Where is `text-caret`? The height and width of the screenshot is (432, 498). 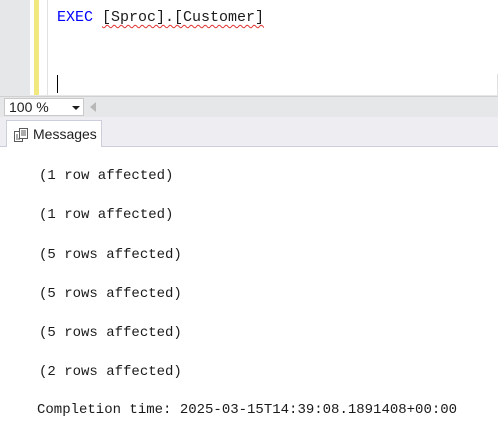
text-caret is located at coordinates (57, 84).